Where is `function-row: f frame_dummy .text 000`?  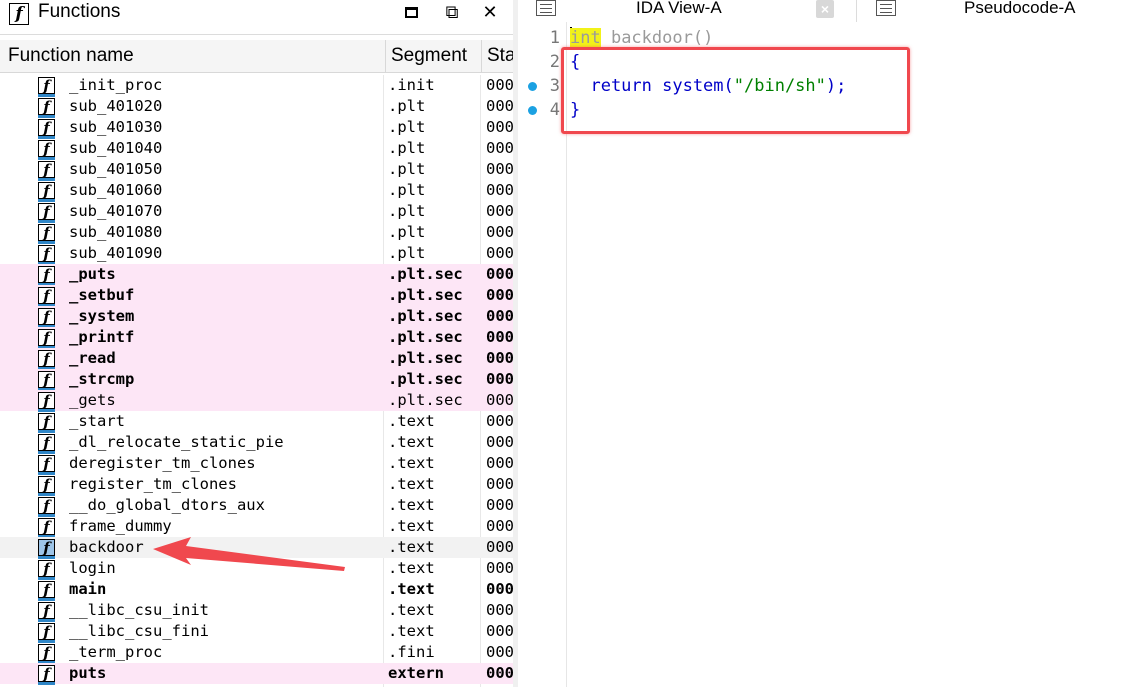 function-row: f frame_dummy .text 000 is located at coordinates (256, 527).